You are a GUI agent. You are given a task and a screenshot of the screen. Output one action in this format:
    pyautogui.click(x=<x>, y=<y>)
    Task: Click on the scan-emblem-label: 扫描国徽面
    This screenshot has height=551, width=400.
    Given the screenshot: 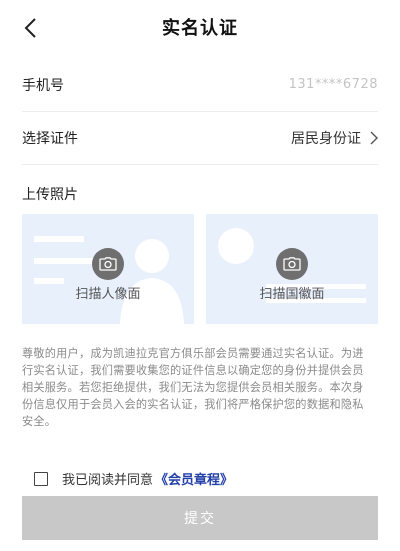 What is the action you would take?
    pyautogui.click(x=292, y=294)
    